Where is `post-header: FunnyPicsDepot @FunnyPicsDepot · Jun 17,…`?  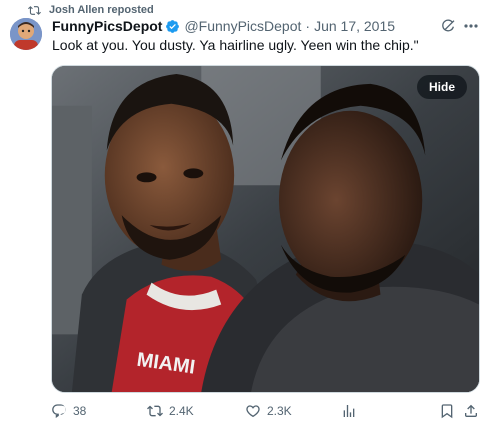
post-header: FunnyPicsDepot @FunnyPicsDepot · Jun 17,… is located at coordinates (223, 26).